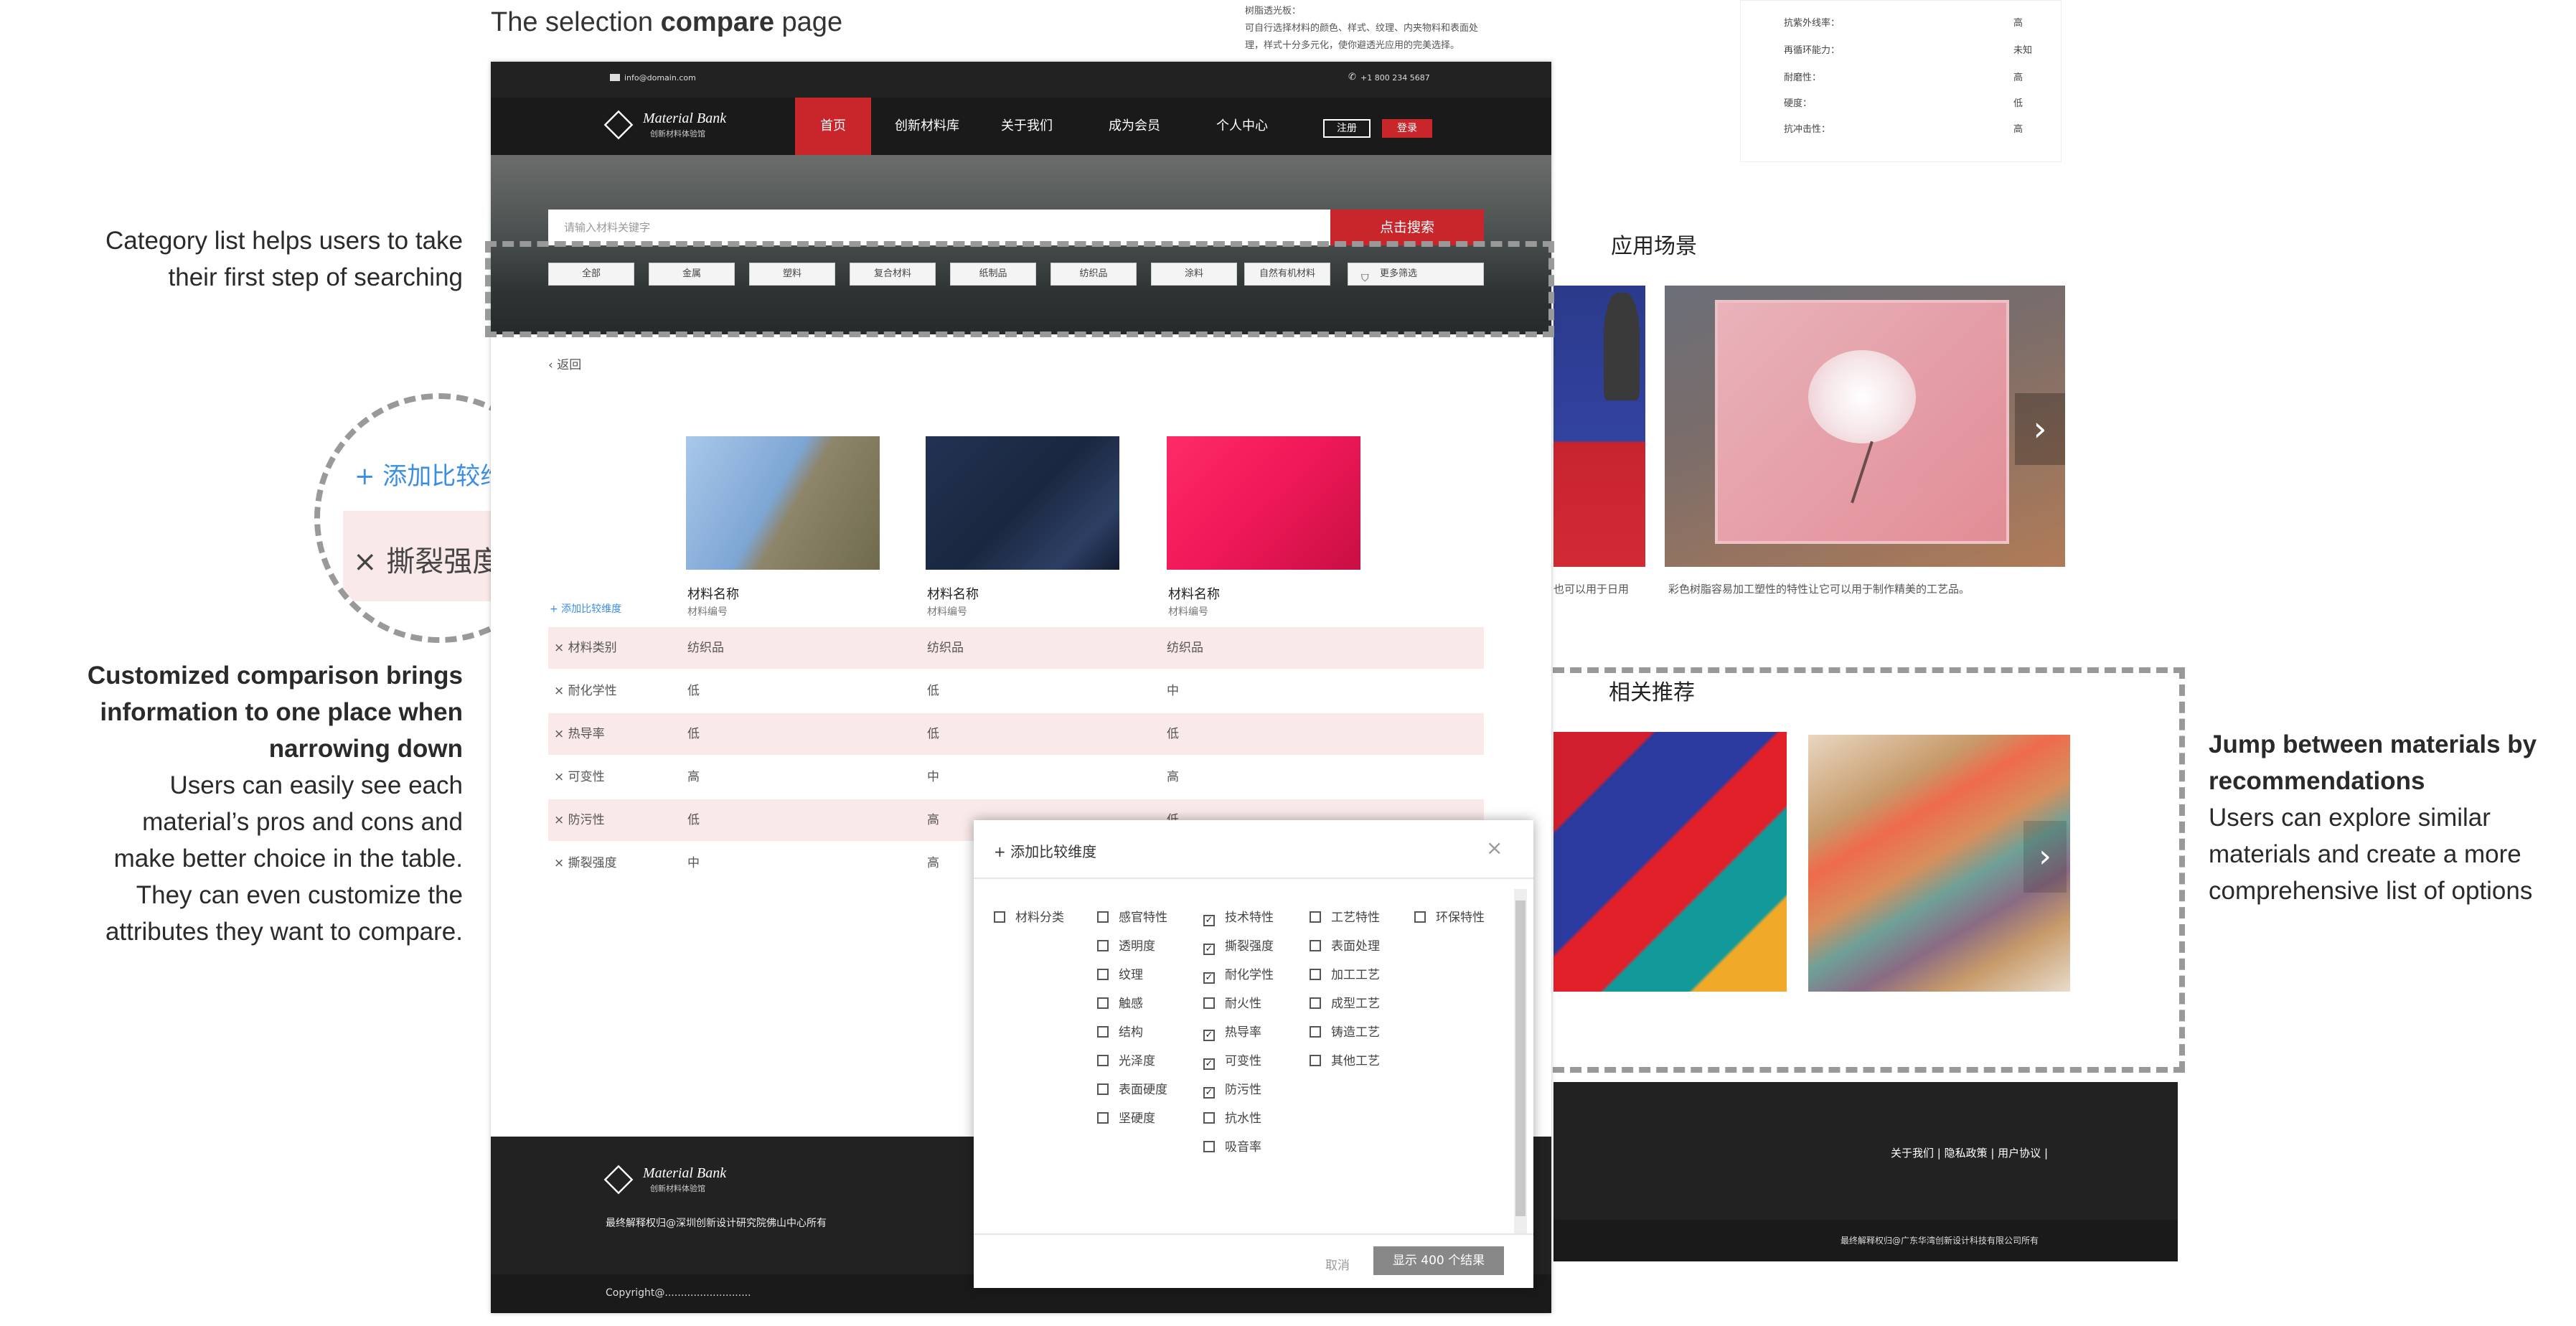  Describe the element at coordinates (1134, 126) in the screenshot. I see `nav-membership: 成为会员` at that location.